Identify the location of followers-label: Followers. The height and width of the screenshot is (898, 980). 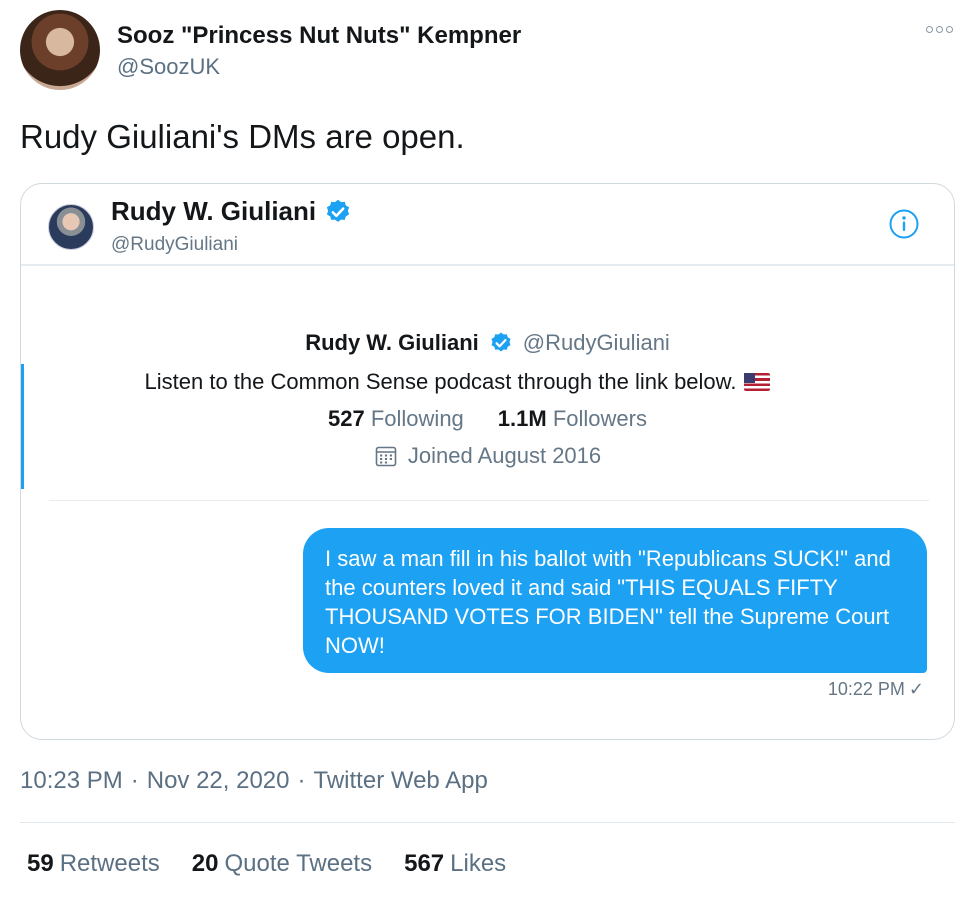
(599, 418).